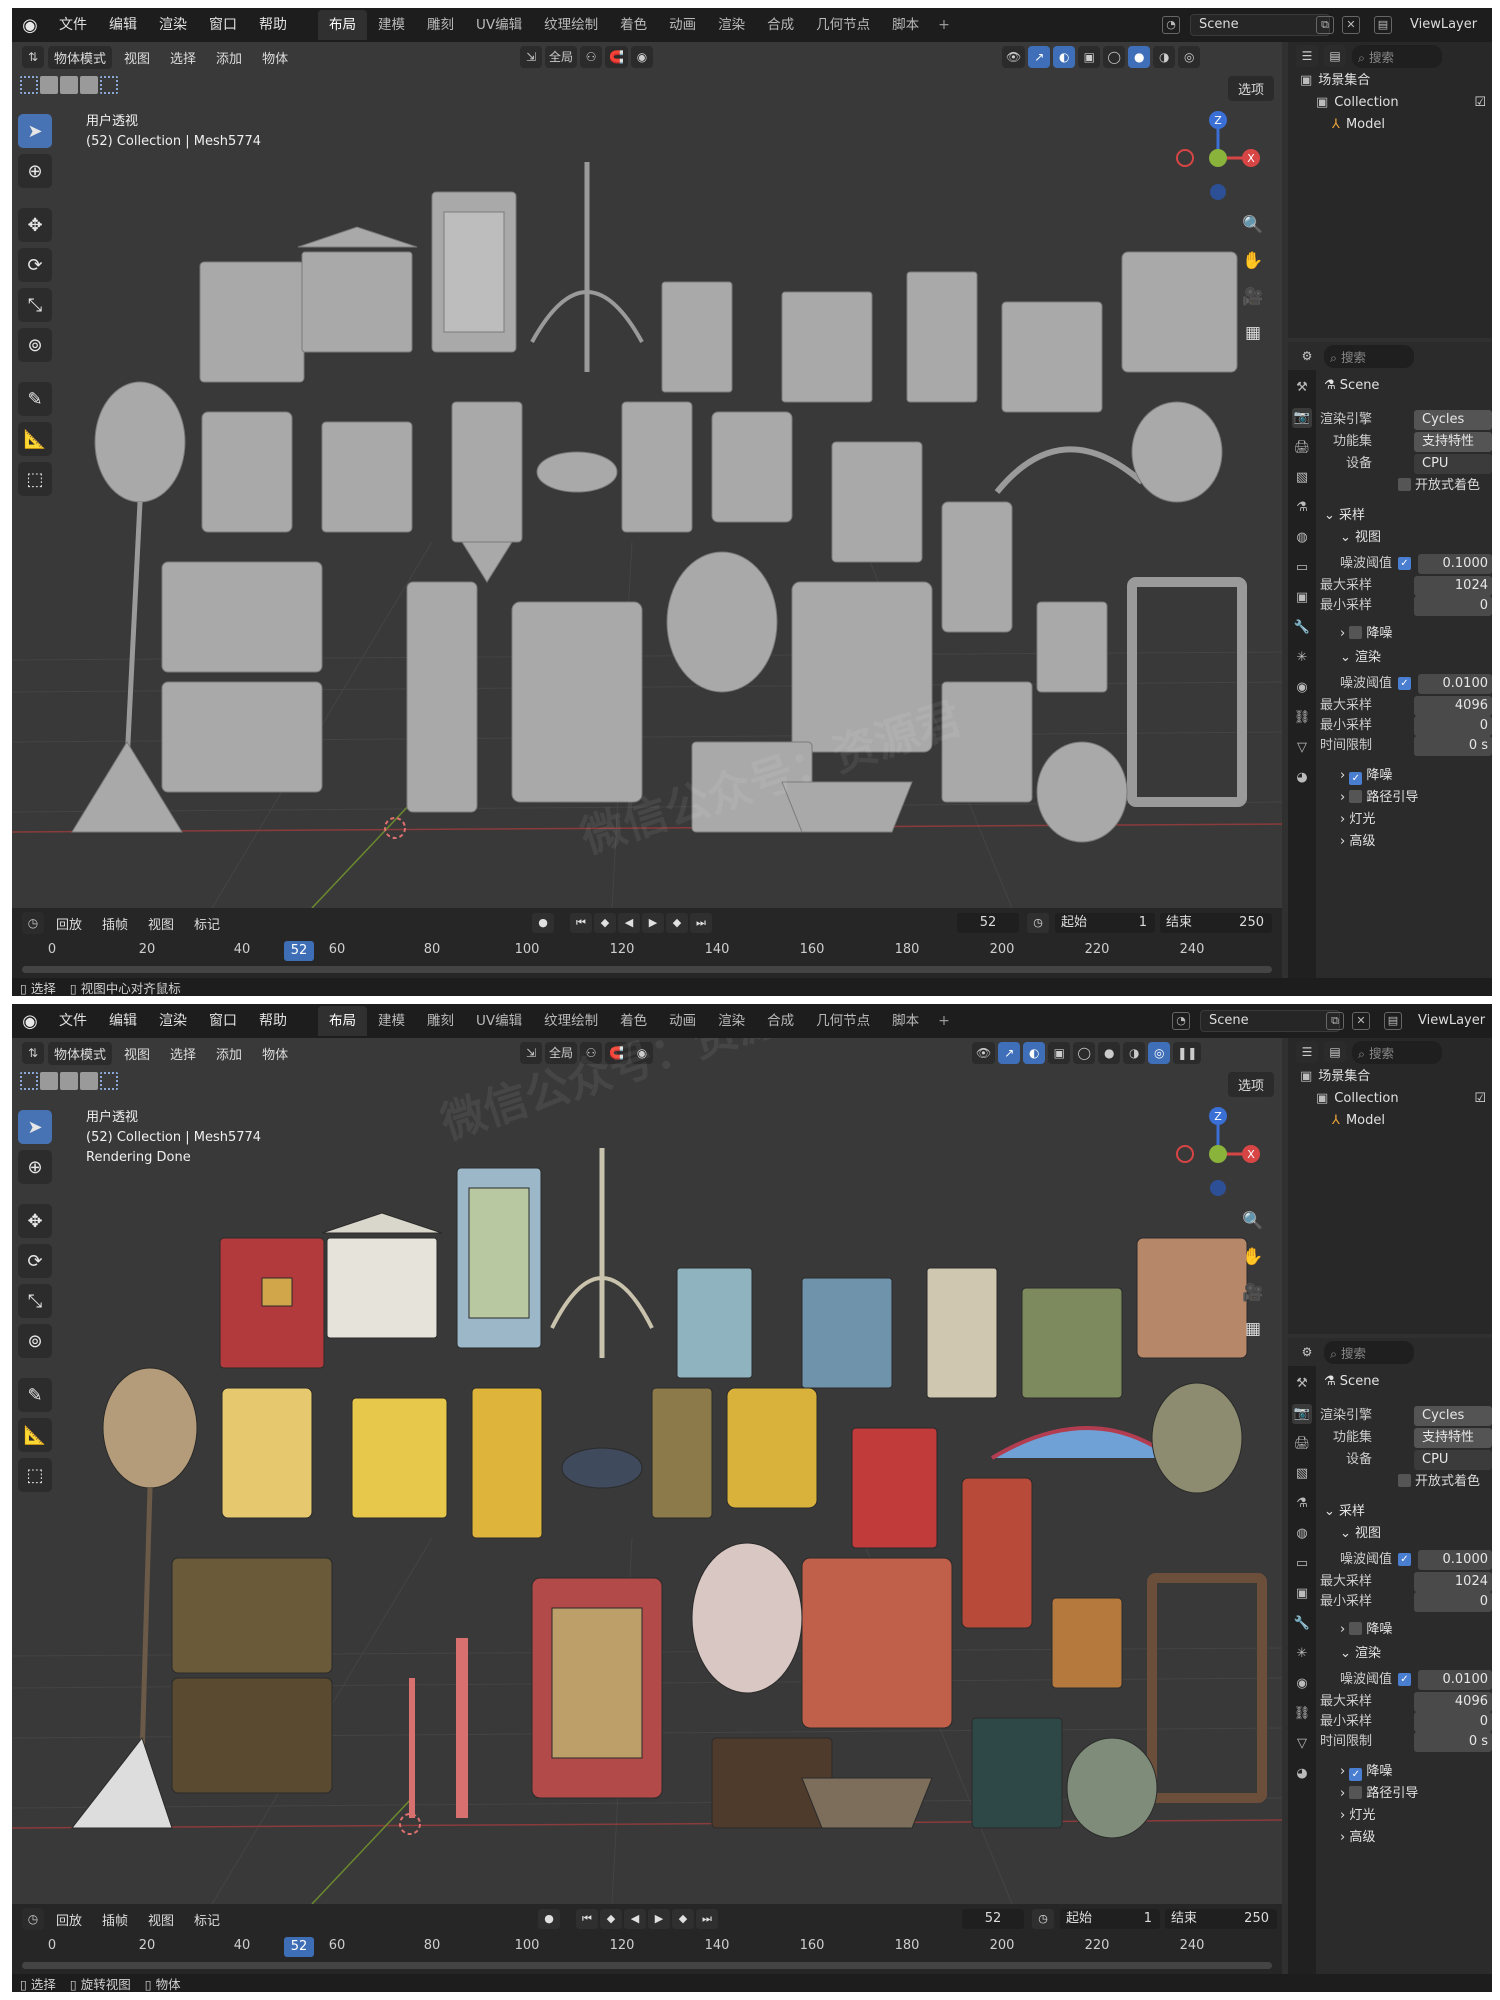  I want to click on play-icon: ▶, so click(653, 923).